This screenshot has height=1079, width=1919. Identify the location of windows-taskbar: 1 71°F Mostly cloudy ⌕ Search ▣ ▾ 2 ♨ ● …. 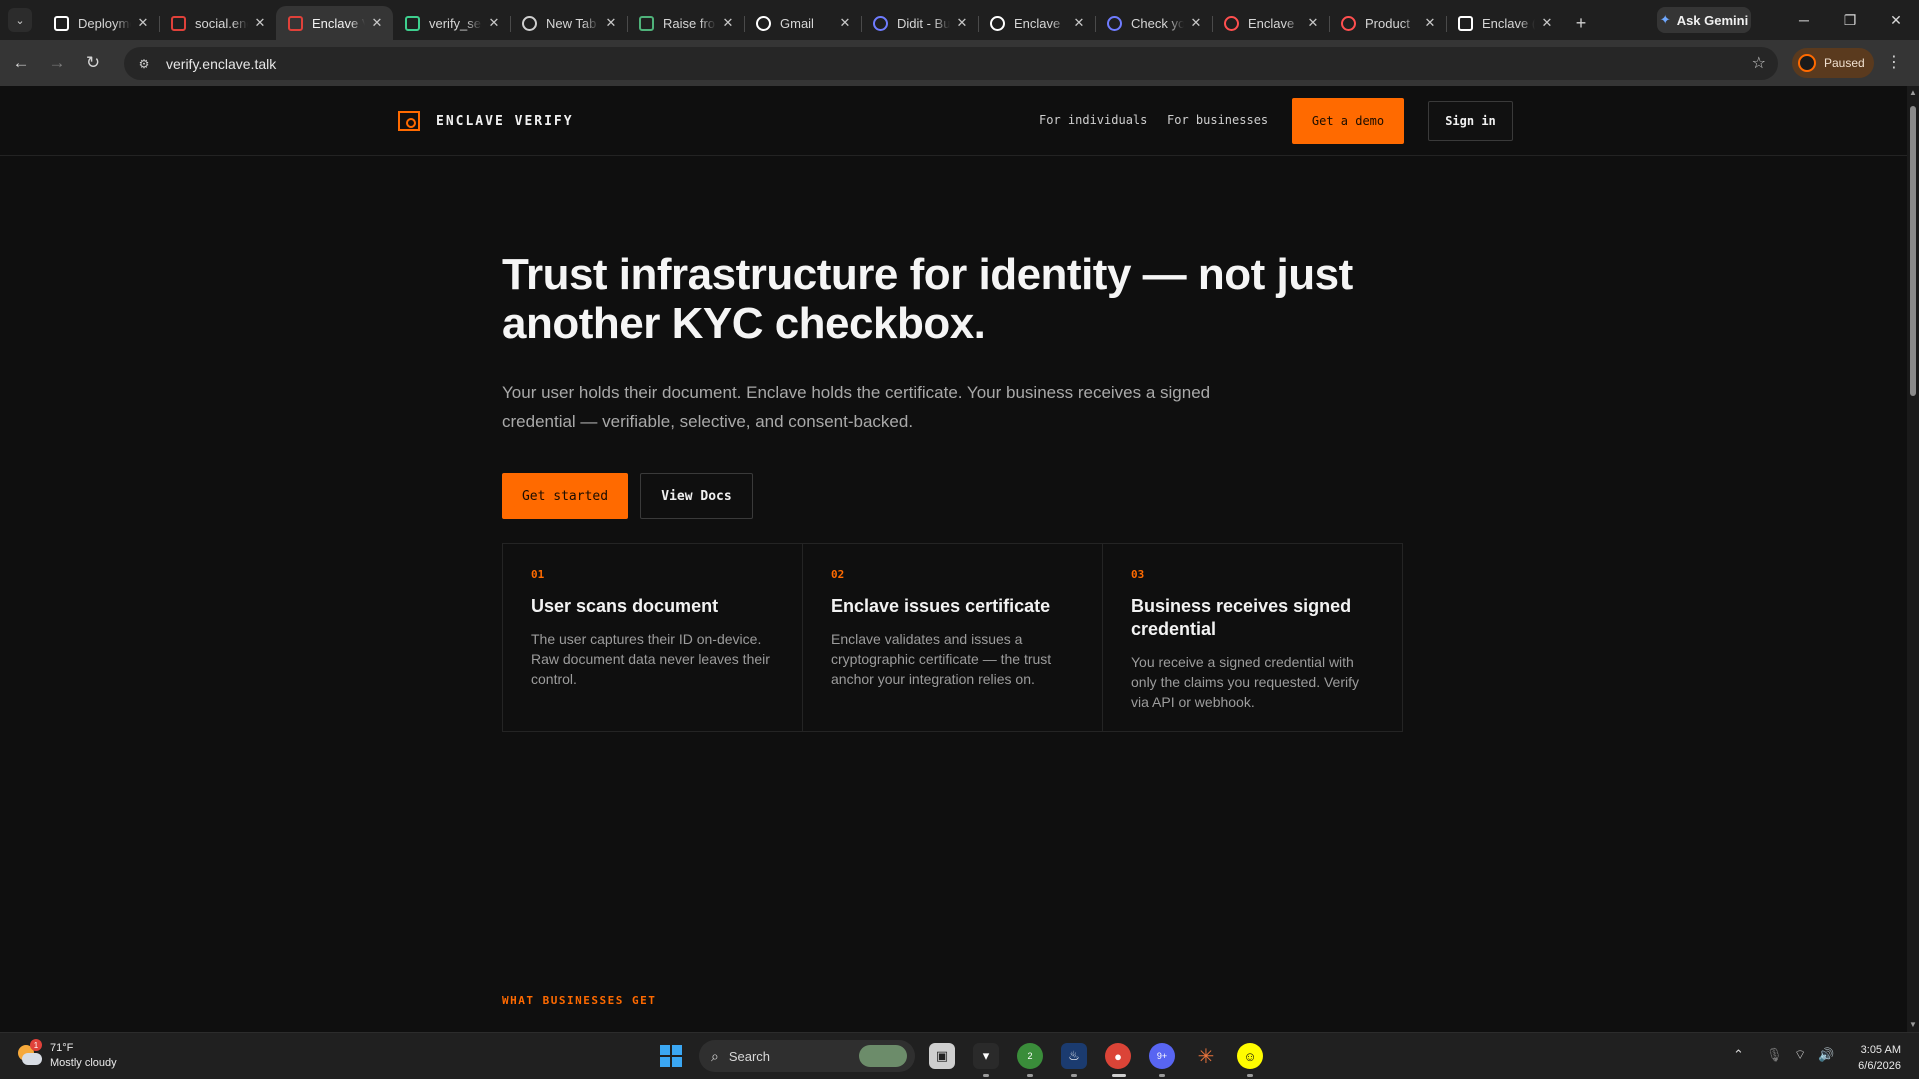
(959, 1055).